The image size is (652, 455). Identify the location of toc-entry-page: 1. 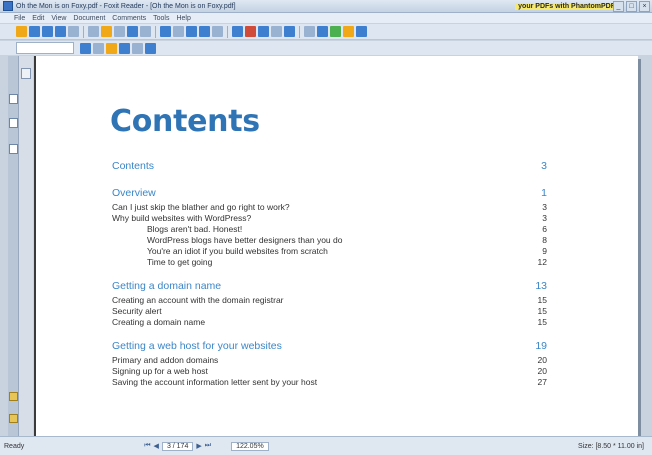
(544, 193).